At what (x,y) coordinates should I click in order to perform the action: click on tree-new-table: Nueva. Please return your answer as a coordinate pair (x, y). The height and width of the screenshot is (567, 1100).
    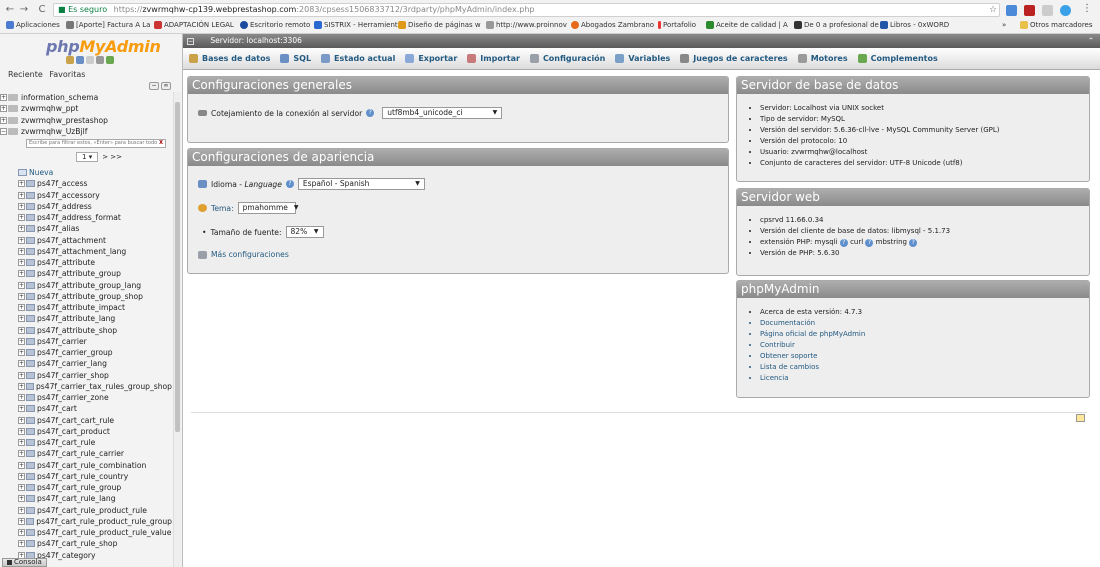
    Looking at the image, I should click on (86, 172).